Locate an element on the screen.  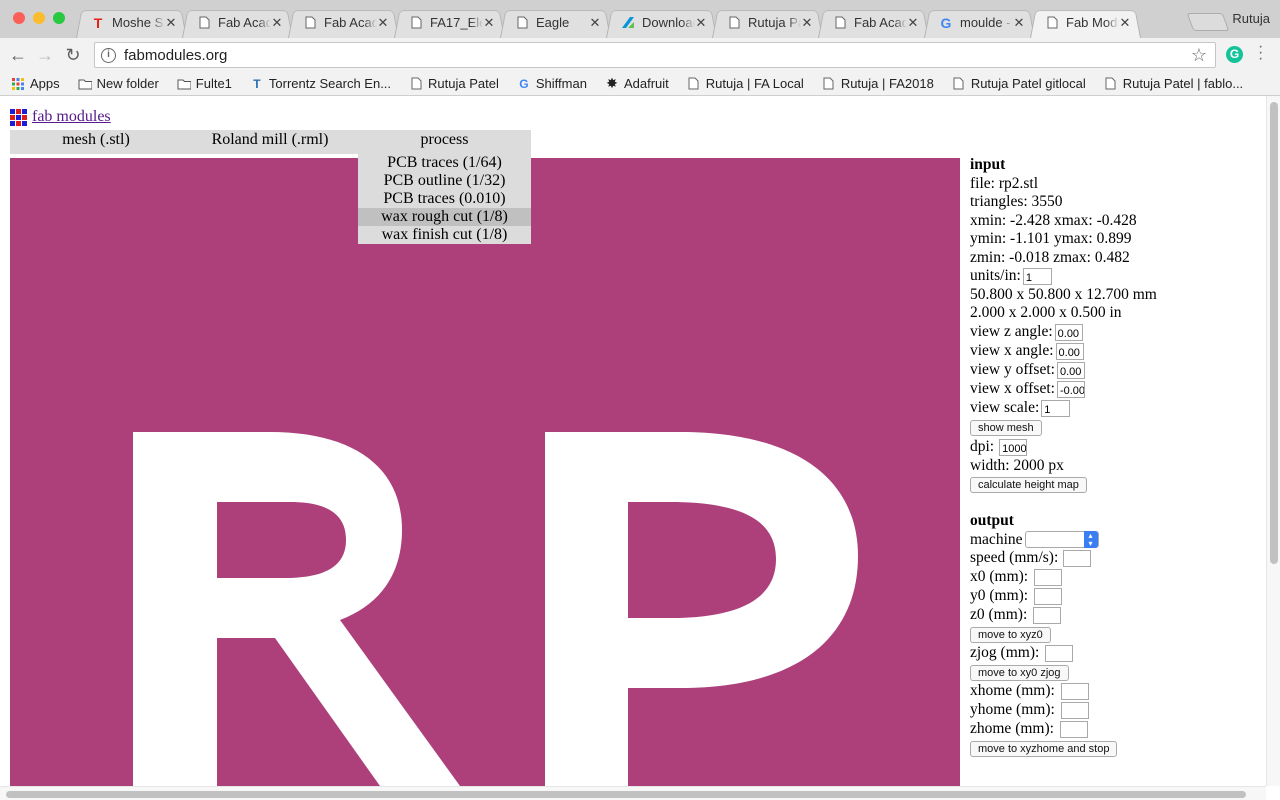
tab-9: Fab Modu ✕ is located at coordinates (1085, 22).